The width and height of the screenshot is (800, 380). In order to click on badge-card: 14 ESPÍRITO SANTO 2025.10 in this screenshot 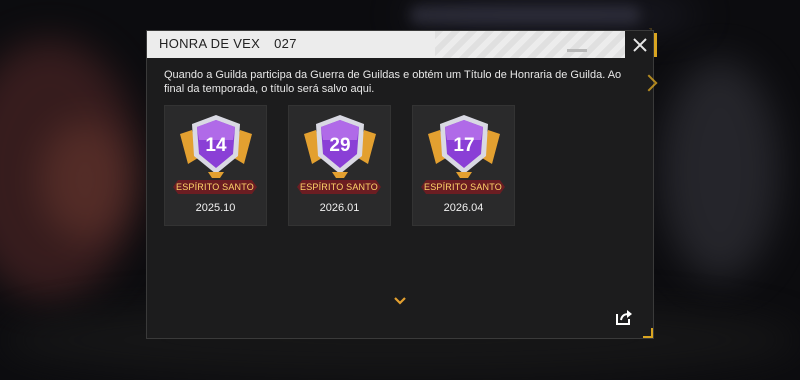, I will do `click(215, 165)`.